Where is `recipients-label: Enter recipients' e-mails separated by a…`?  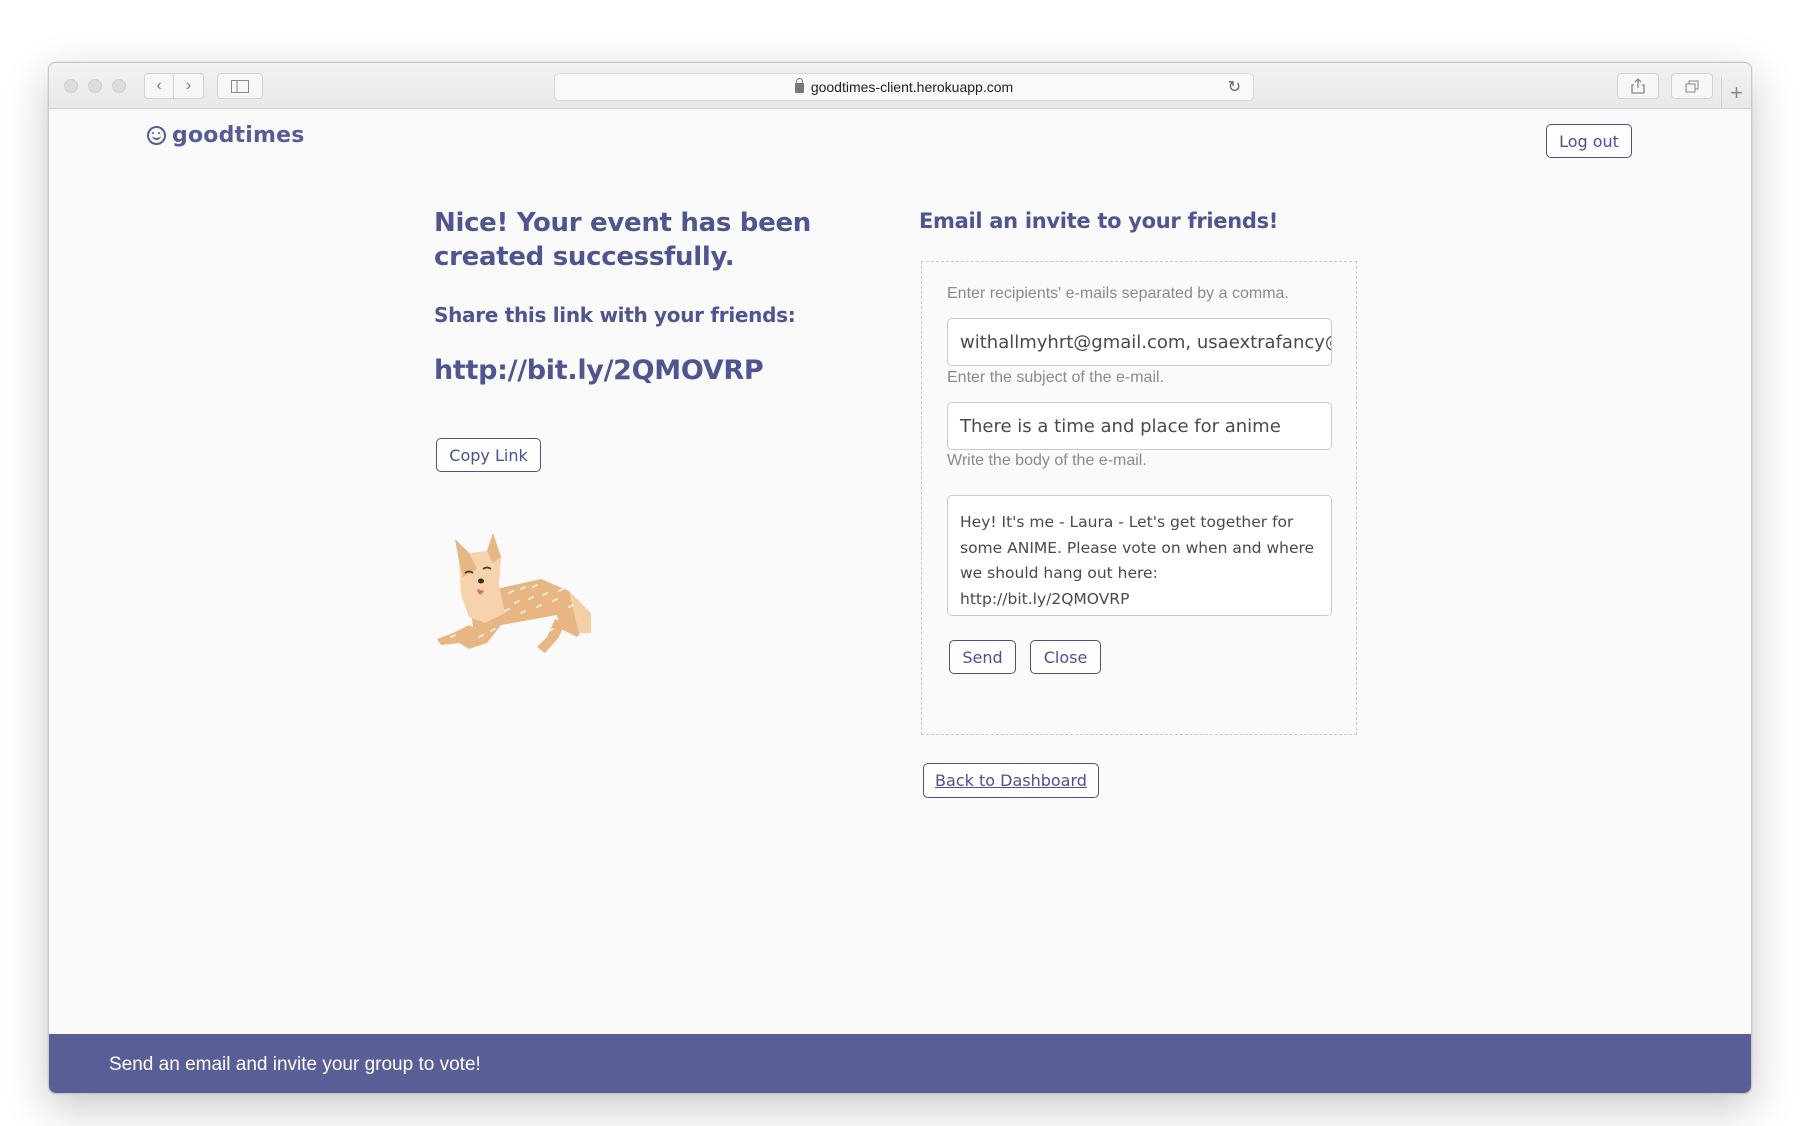 recipients-label: Enter recipients' e-mails separated by a… is located at coordinates (1118, 293).